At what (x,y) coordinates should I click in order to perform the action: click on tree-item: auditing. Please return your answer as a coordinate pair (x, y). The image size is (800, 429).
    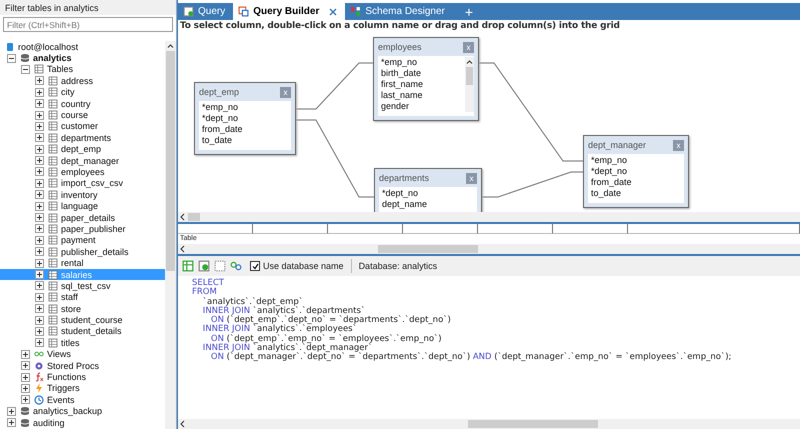
    Looking at the image, I should click on (82, 422).